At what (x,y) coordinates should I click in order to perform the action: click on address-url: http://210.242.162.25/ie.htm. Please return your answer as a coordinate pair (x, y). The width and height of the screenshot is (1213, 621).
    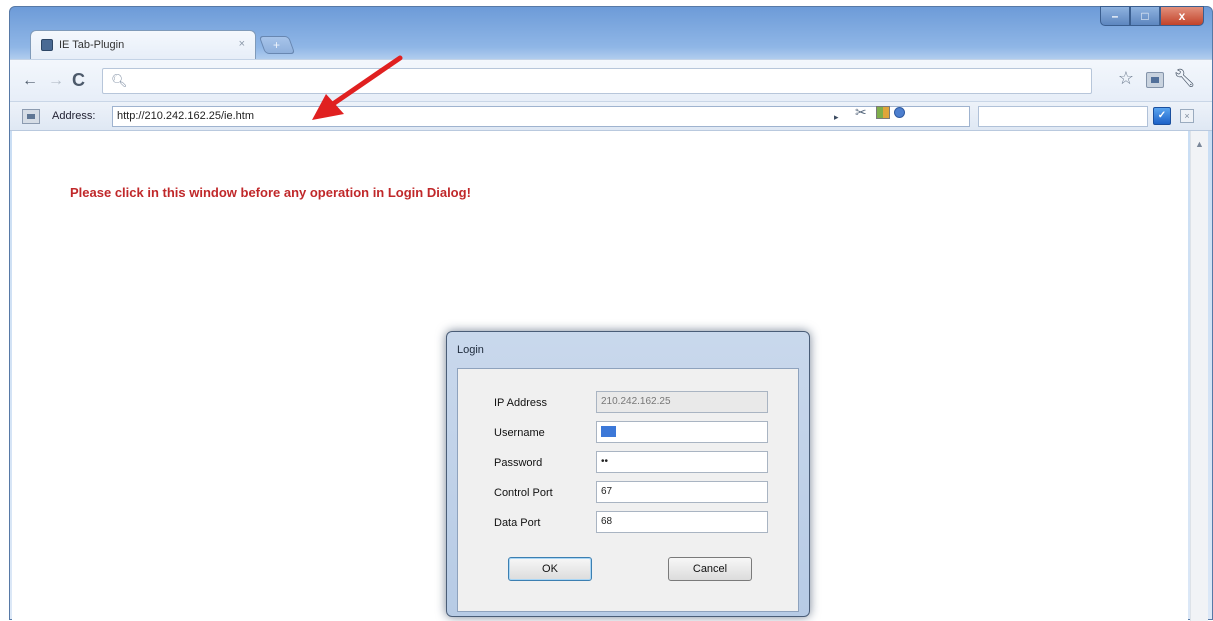
    Looking at the image, I should click on (185, 116).